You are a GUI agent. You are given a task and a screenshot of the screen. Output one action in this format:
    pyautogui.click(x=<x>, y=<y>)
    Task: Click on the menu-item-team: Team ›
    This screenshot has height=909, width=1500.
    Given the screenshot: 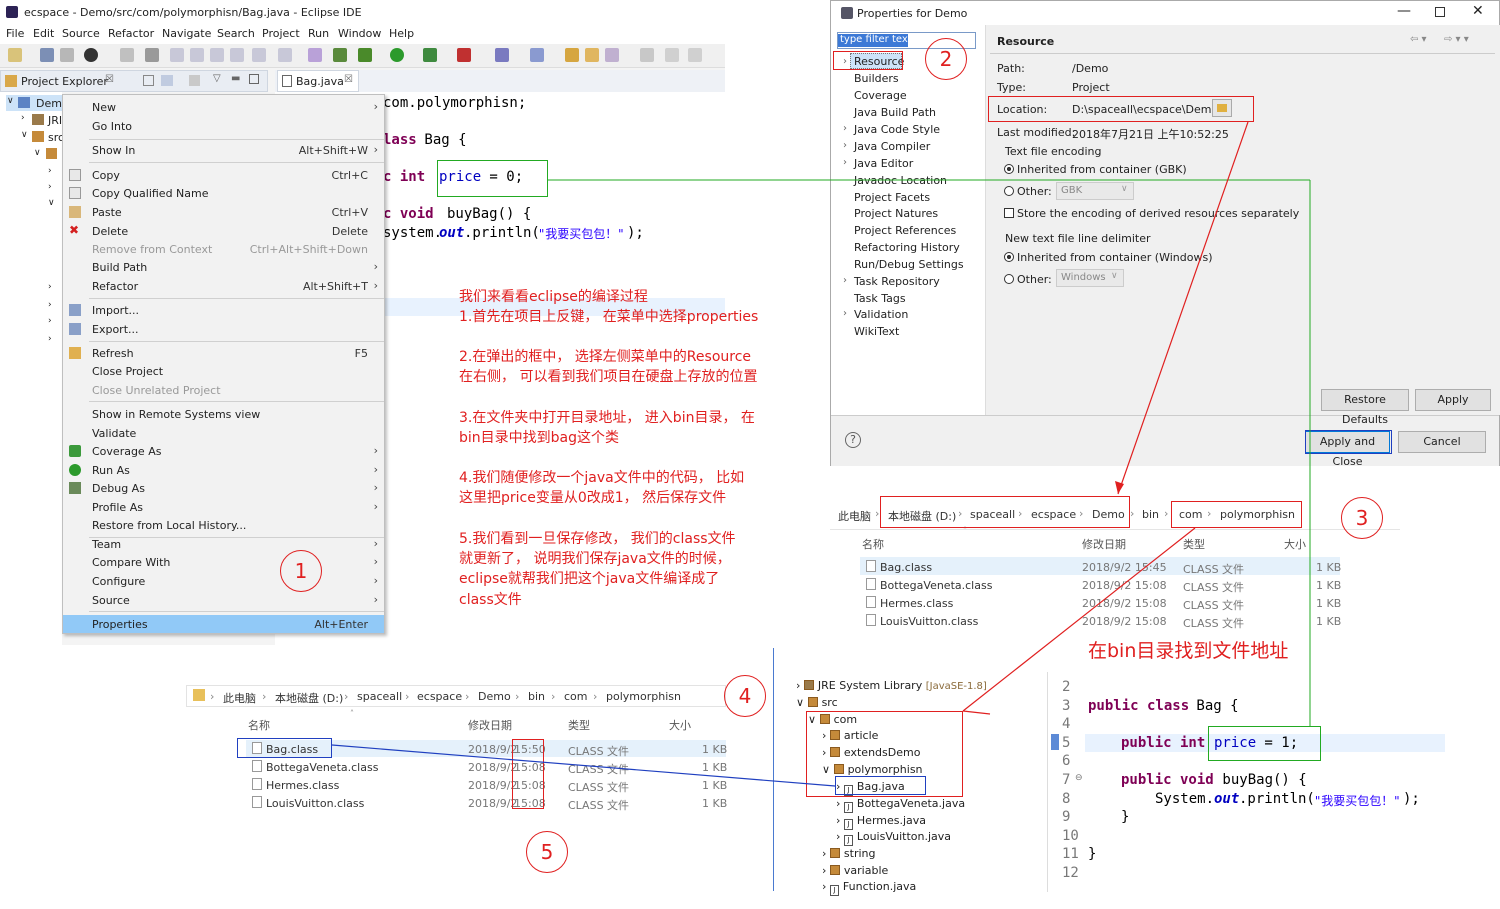 What is the action you would take?
    pyautogui.click(x=223, y=544)
    